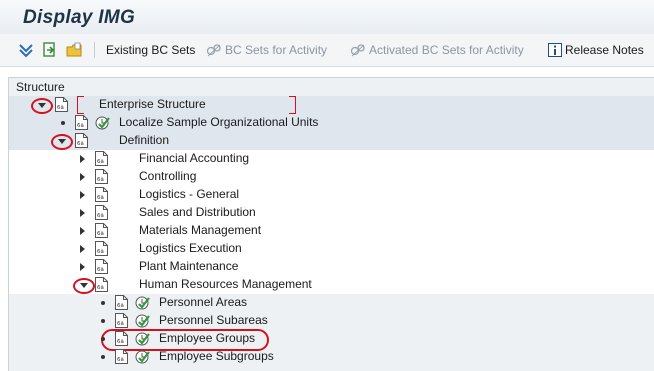  Describe the element at coordinates (446, 50) in the screenshot. I see `activated-bc-sets-label: Activated BC Sets for Activity` at that location.